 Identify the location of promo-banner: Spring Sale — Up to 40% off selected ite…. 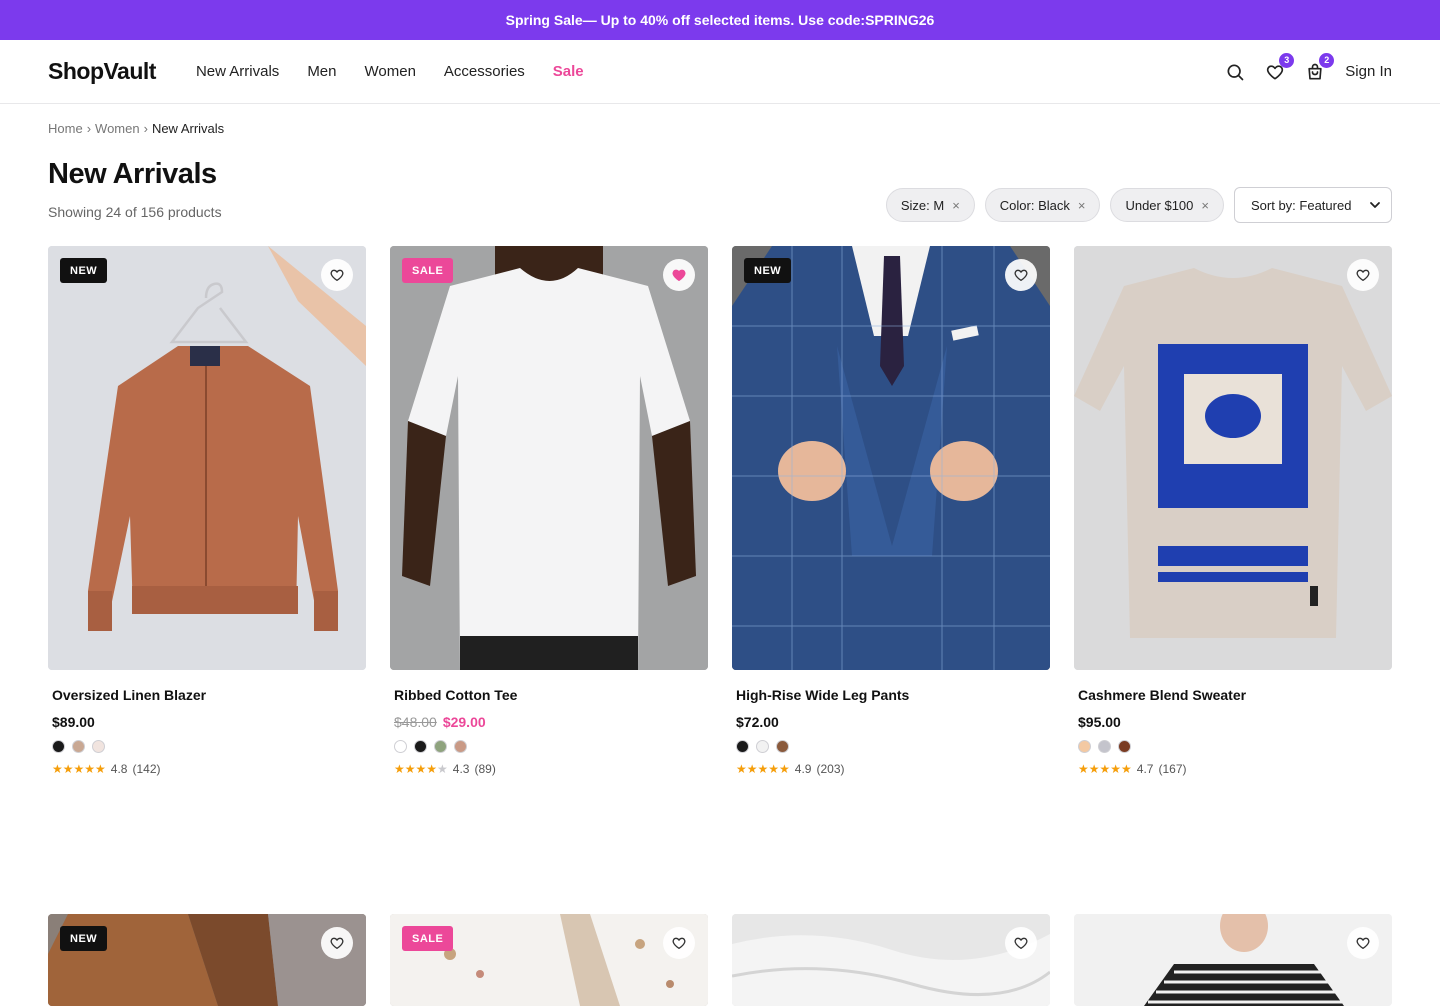
(720, 20).